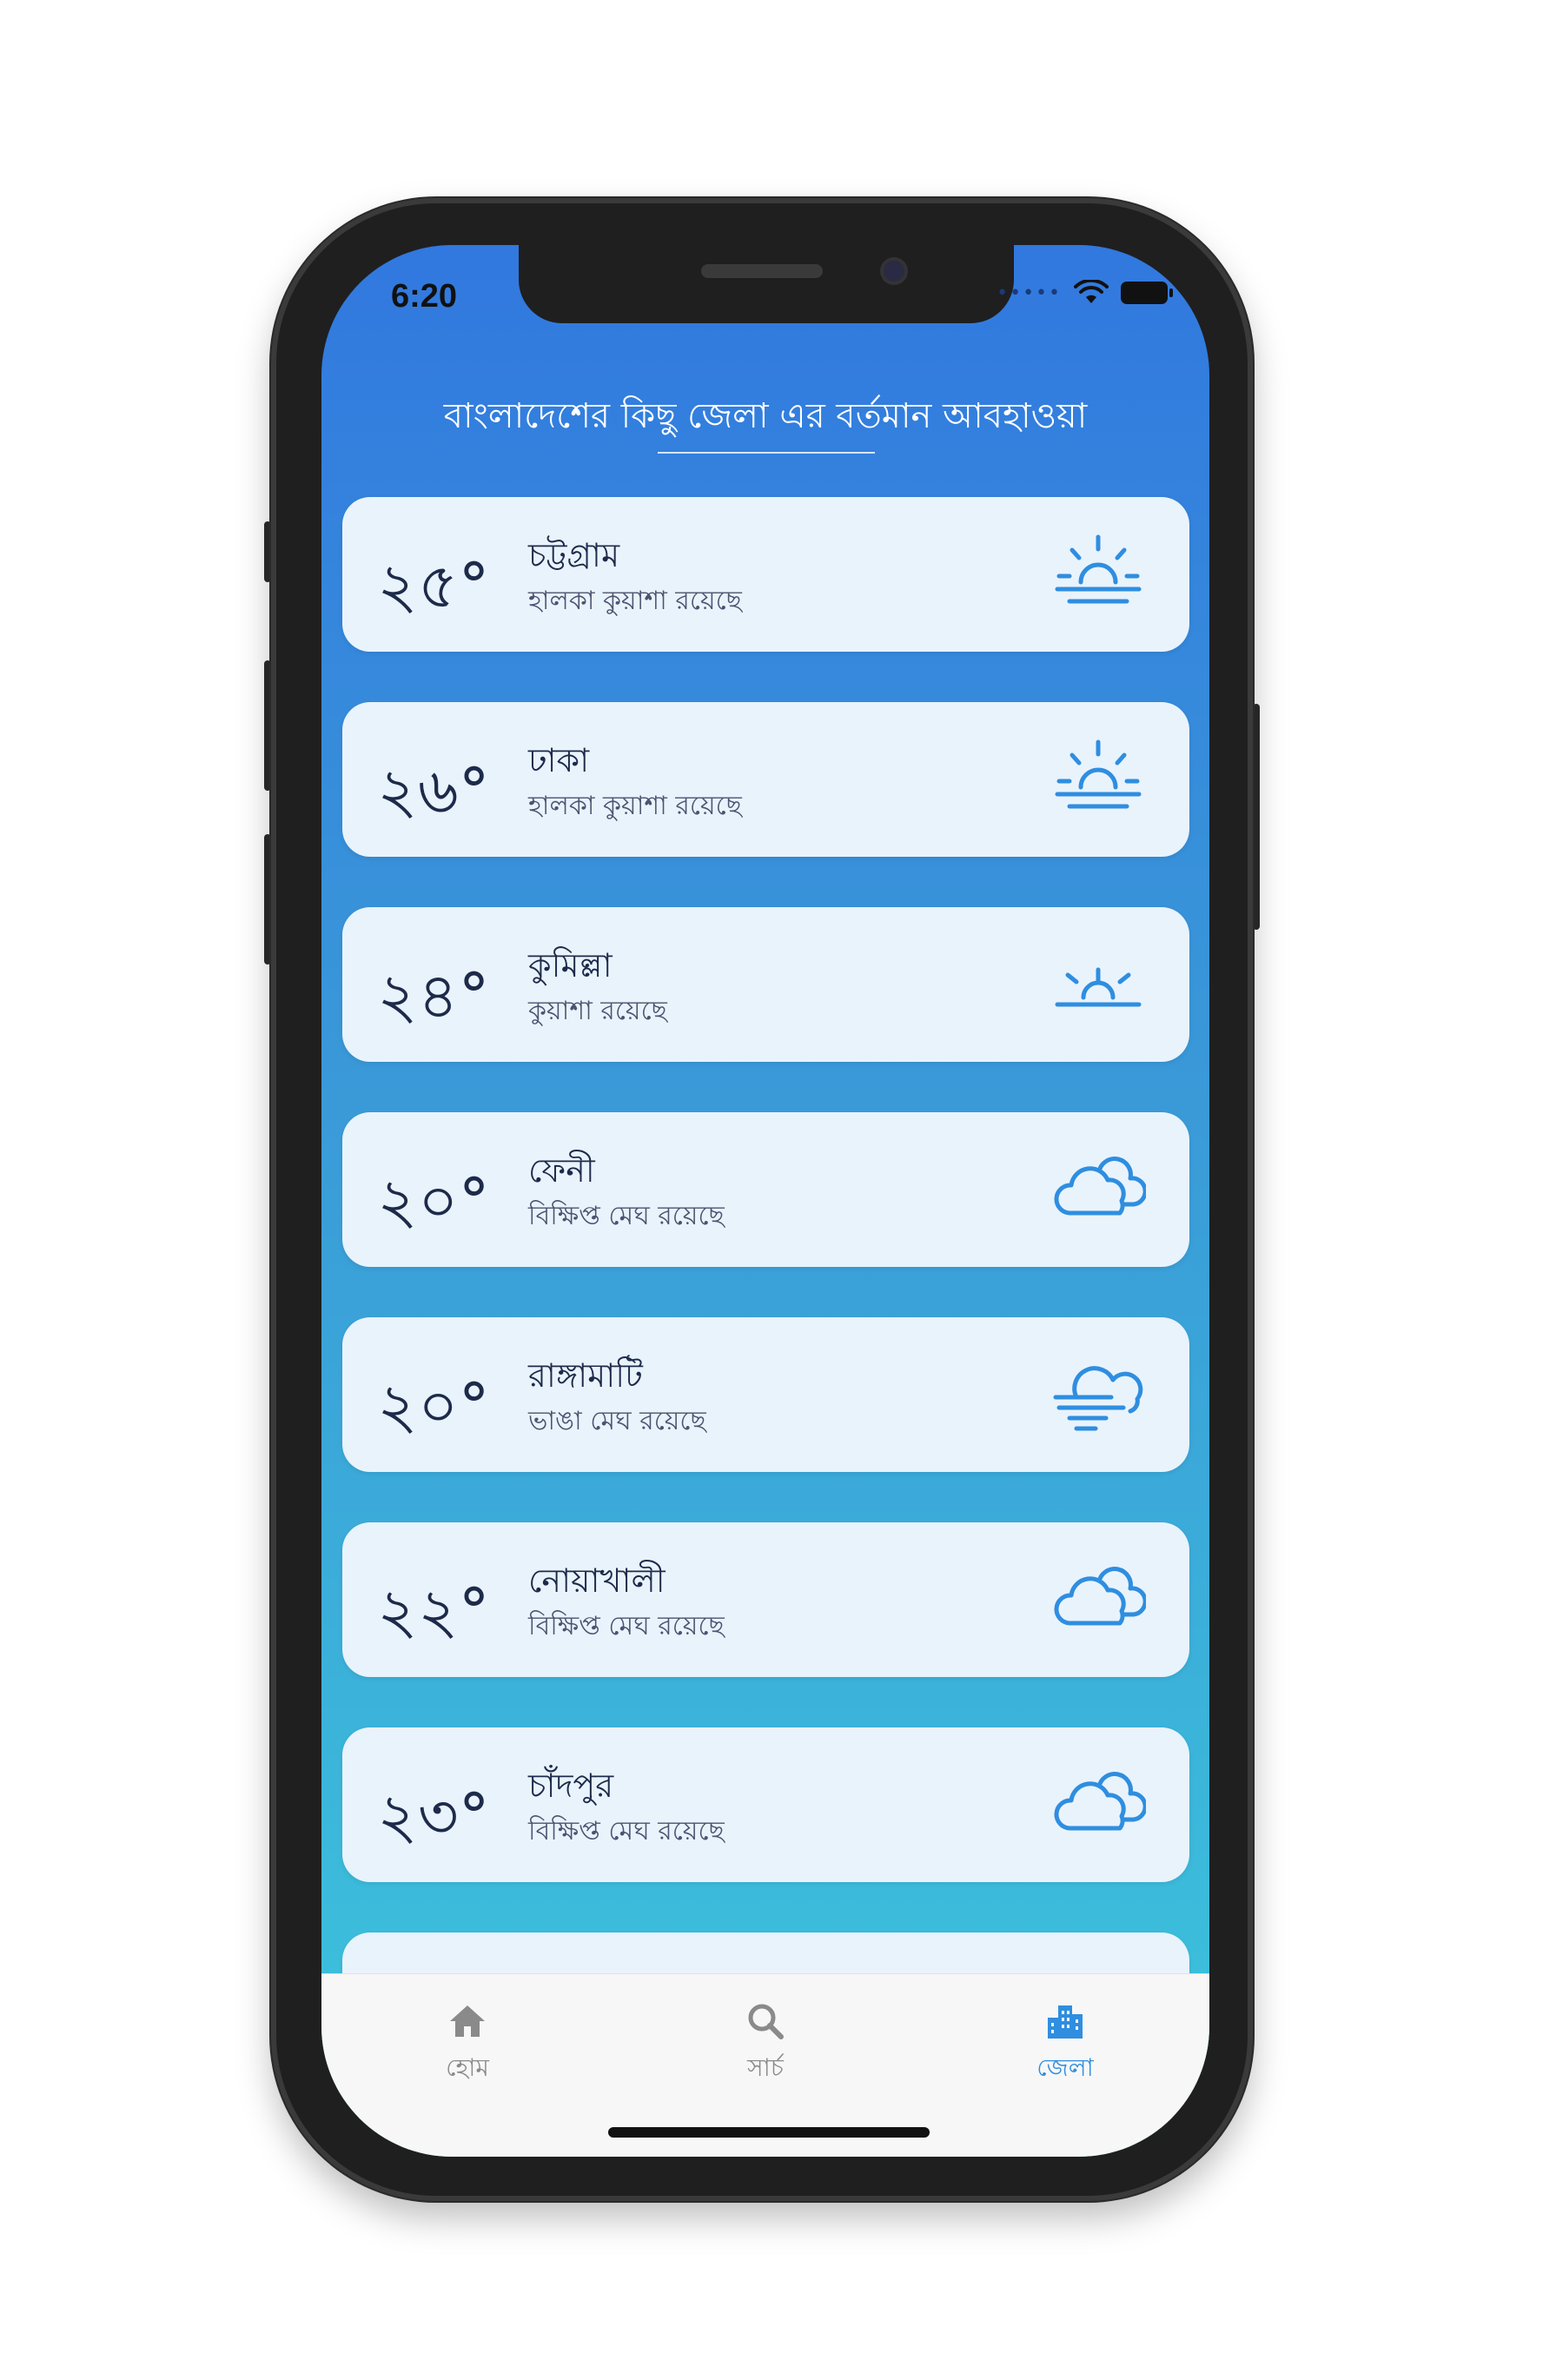  Describe the element at coordinates (433, 995) in the screenshot. I see `temperature: ২৪°` at that location.